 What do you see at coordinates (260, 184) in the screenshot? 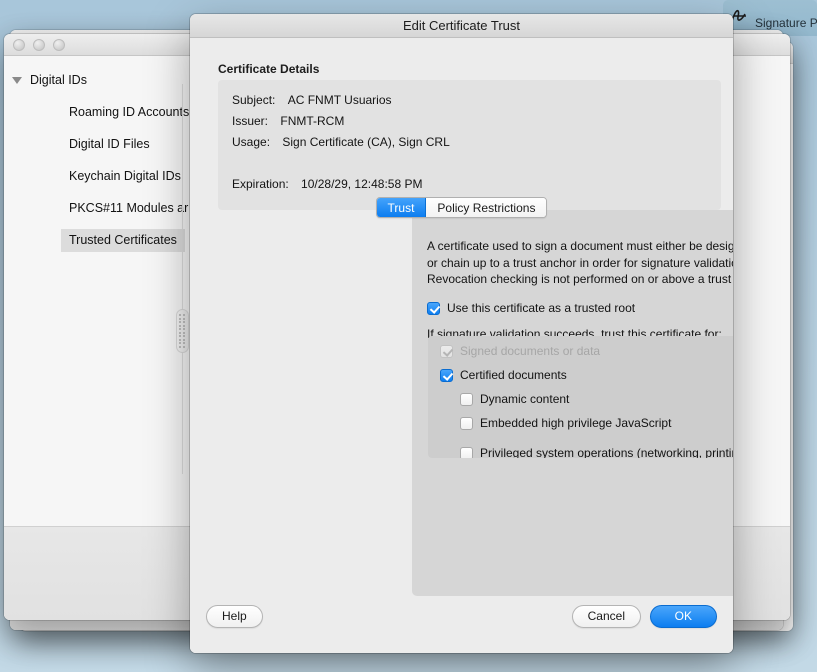
I see `expiration-label: Expiration:` at bounding box center [260, 184].